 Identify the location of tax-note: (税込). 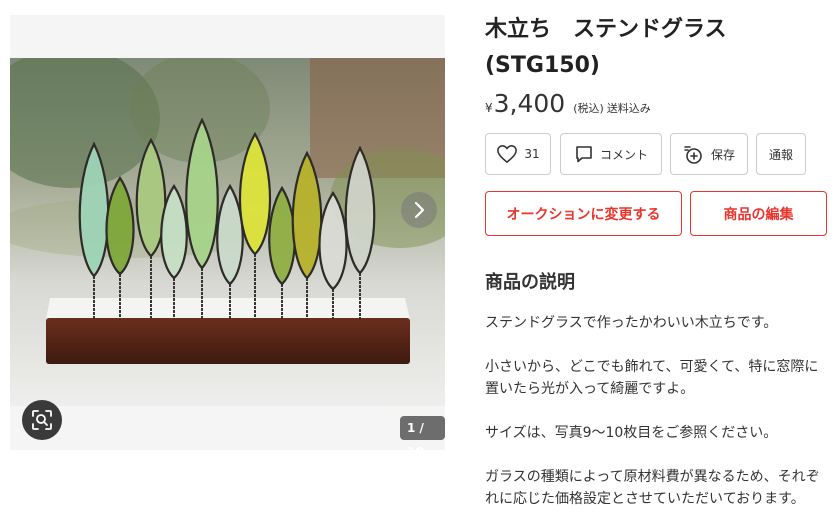
(588, 108).